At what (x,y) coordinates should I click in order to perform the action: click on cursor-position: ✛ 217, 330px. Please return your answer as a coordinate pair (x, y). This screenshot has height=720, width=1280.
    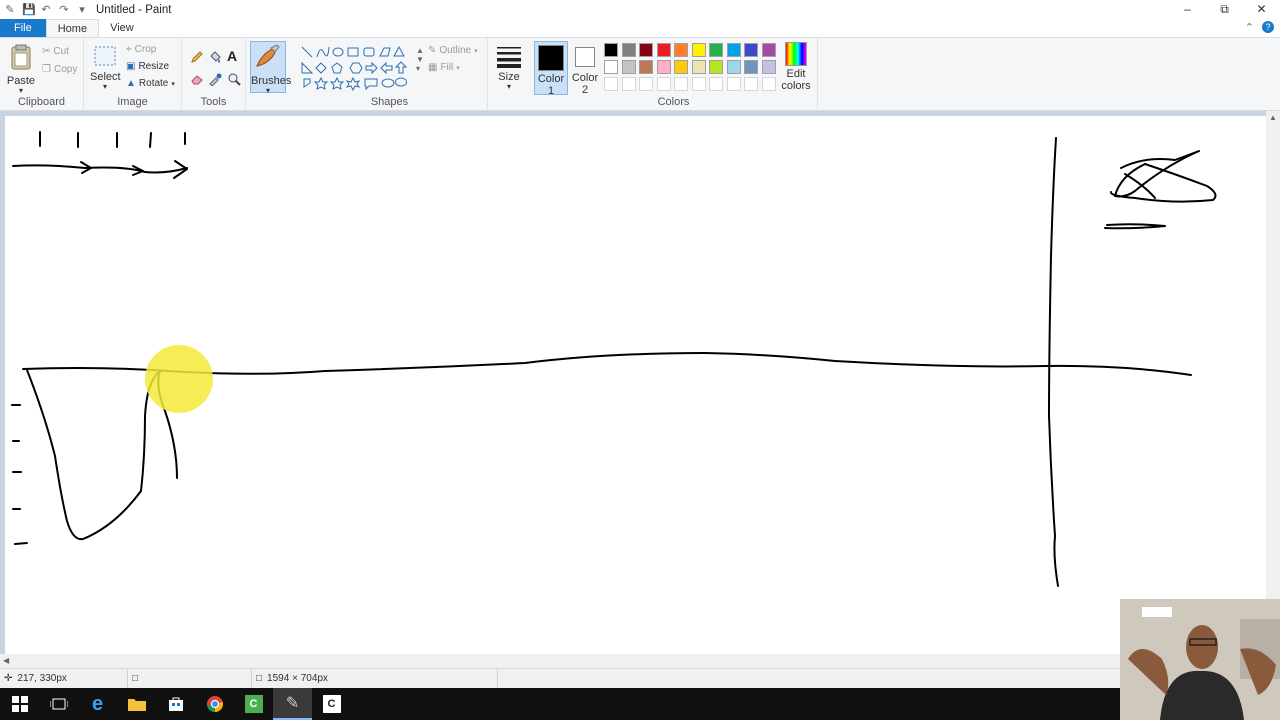
    Looking at the image, I should click on (64, 678).